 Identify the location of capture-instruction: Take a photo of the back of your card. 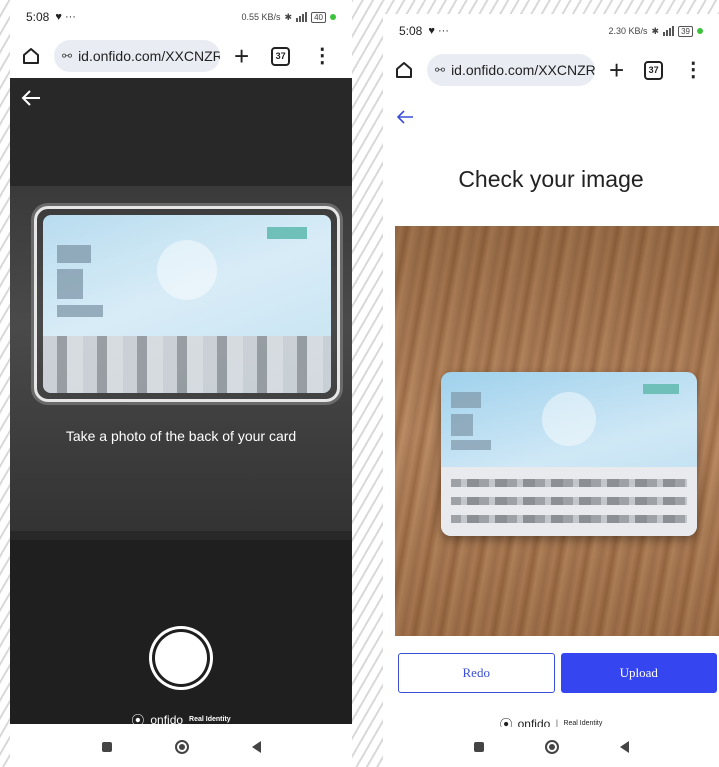
(181, 436).